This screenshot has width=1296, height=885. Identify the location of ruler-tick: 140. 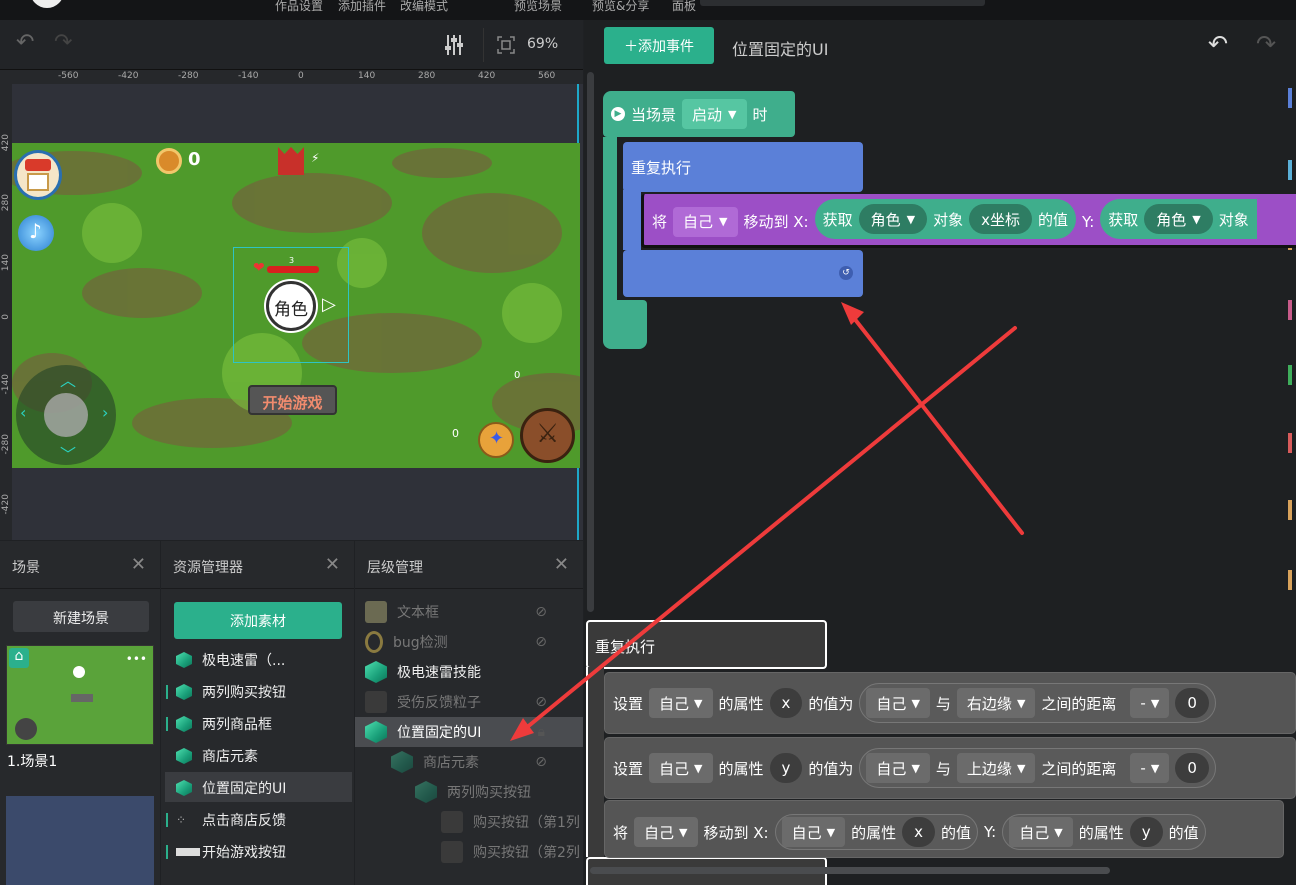
(6, 263).